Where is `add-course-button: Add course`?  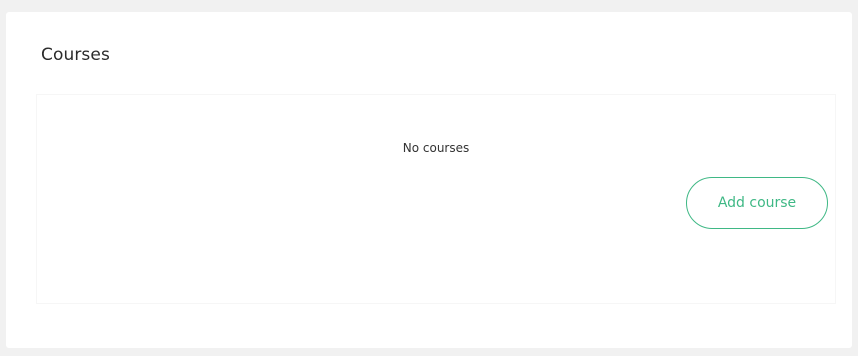 add-course-button: Add course is located at coordinates (757, 203).